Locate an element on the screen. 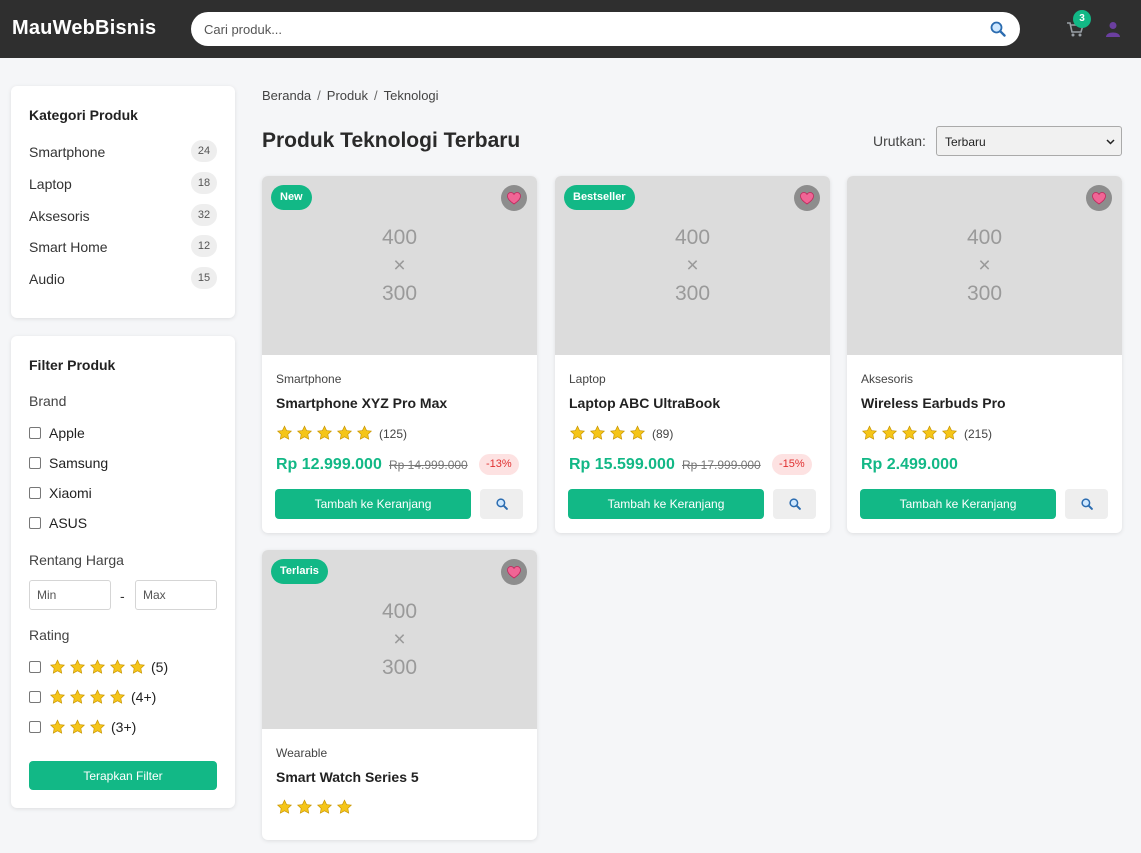  top-navbar: MauWebBisnis 3 is located at coordinates (570, 29).